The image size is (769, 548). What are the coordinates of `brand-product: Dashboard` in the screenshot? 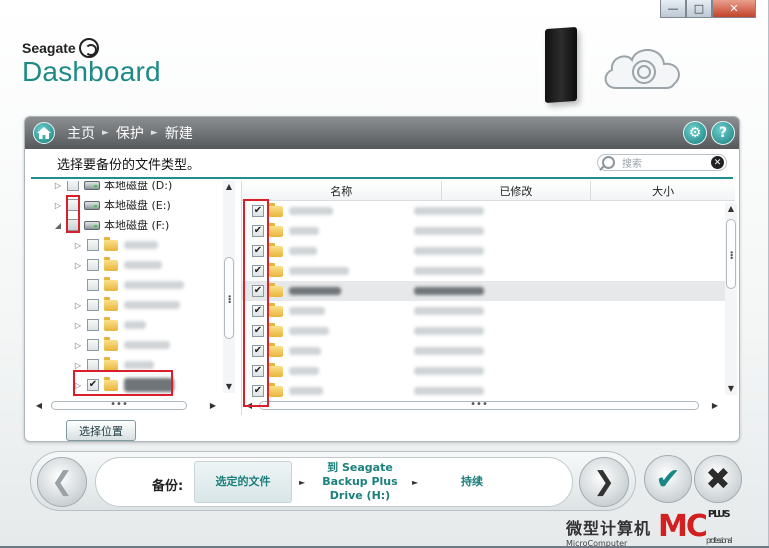 It's located at (91, 71).